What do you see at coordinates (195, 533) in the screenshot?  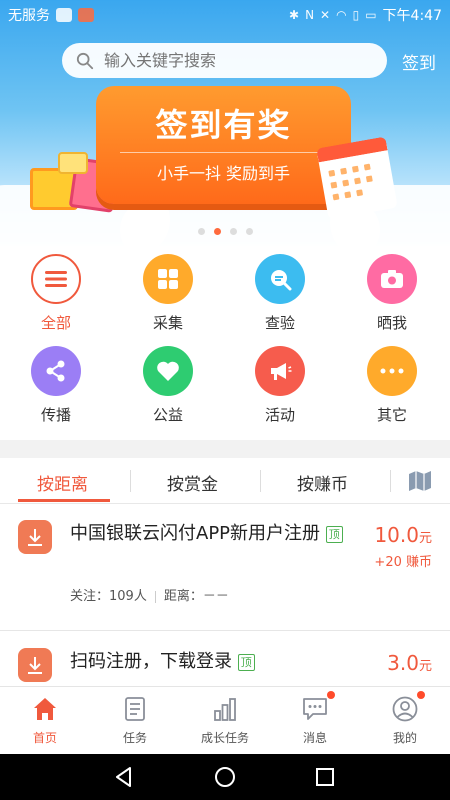 I see `task-title-text: 中国银联云闪付APP新用户注册` at bounding box center [195, 533].